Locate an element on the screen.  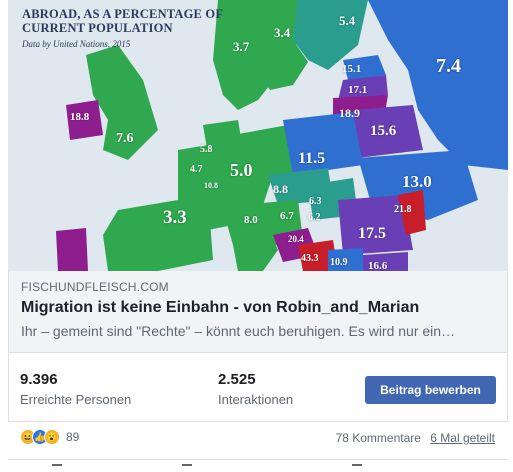
map-label: 3.3 is located at coordinates (175, 217).